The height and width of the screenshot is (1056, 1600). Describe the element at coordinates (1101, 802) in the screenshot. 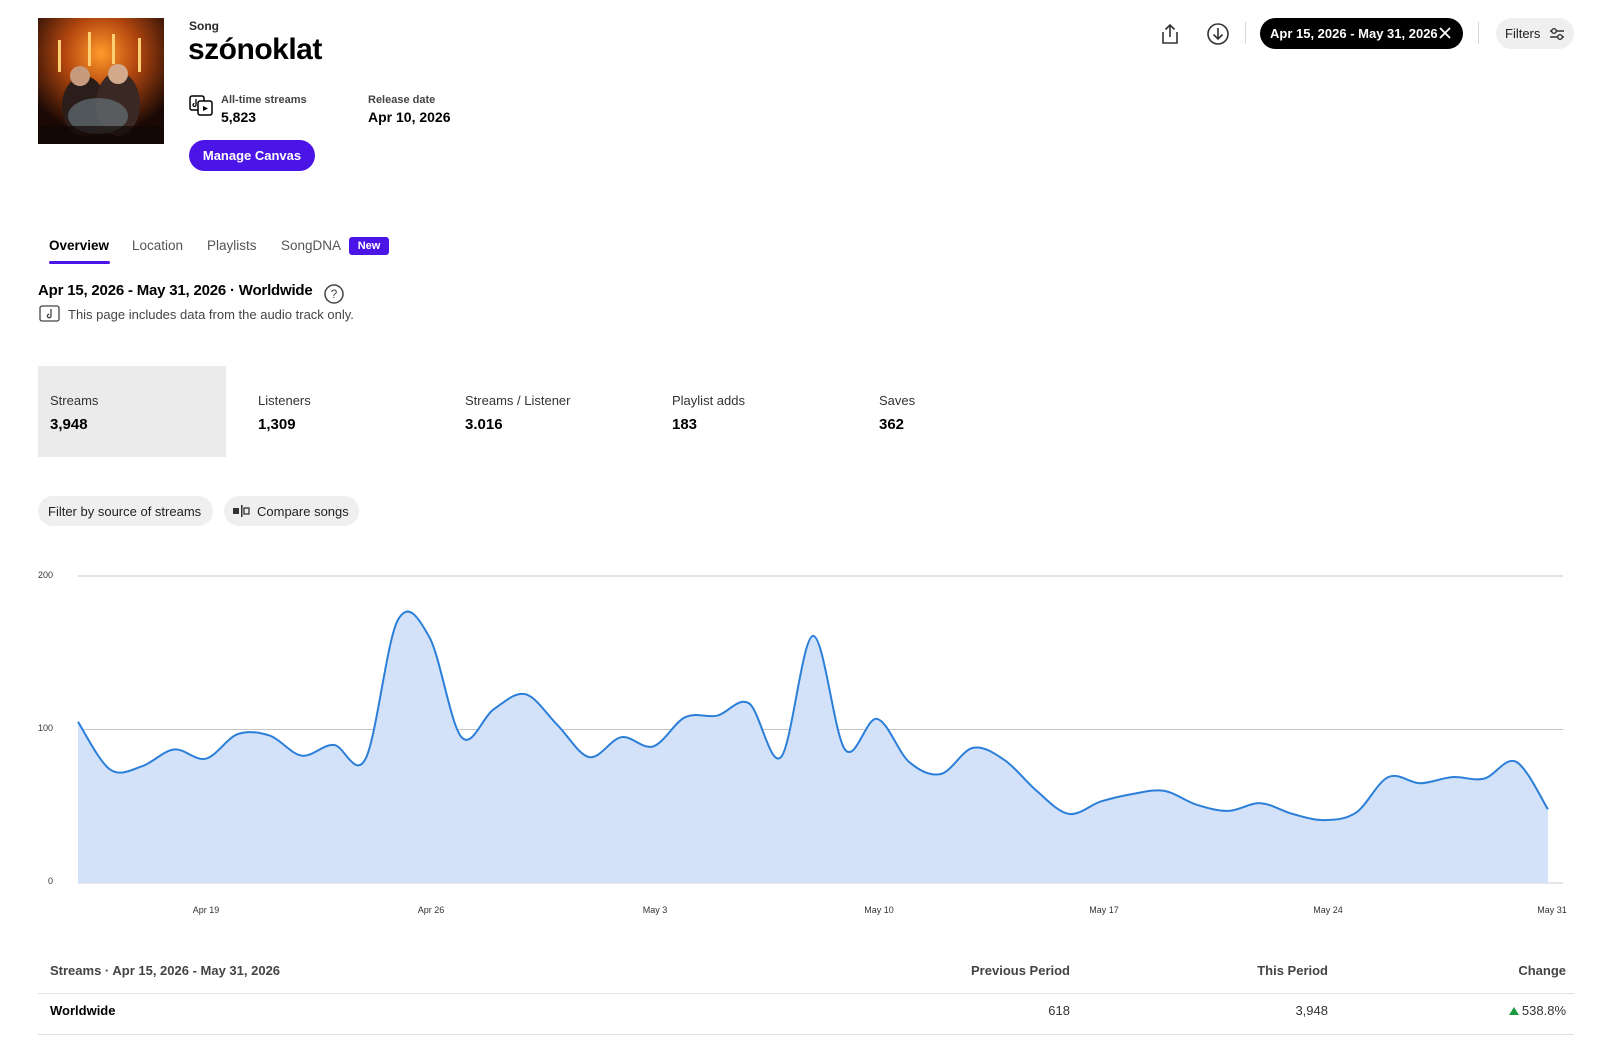

I see `data-point-May 17` at that location.